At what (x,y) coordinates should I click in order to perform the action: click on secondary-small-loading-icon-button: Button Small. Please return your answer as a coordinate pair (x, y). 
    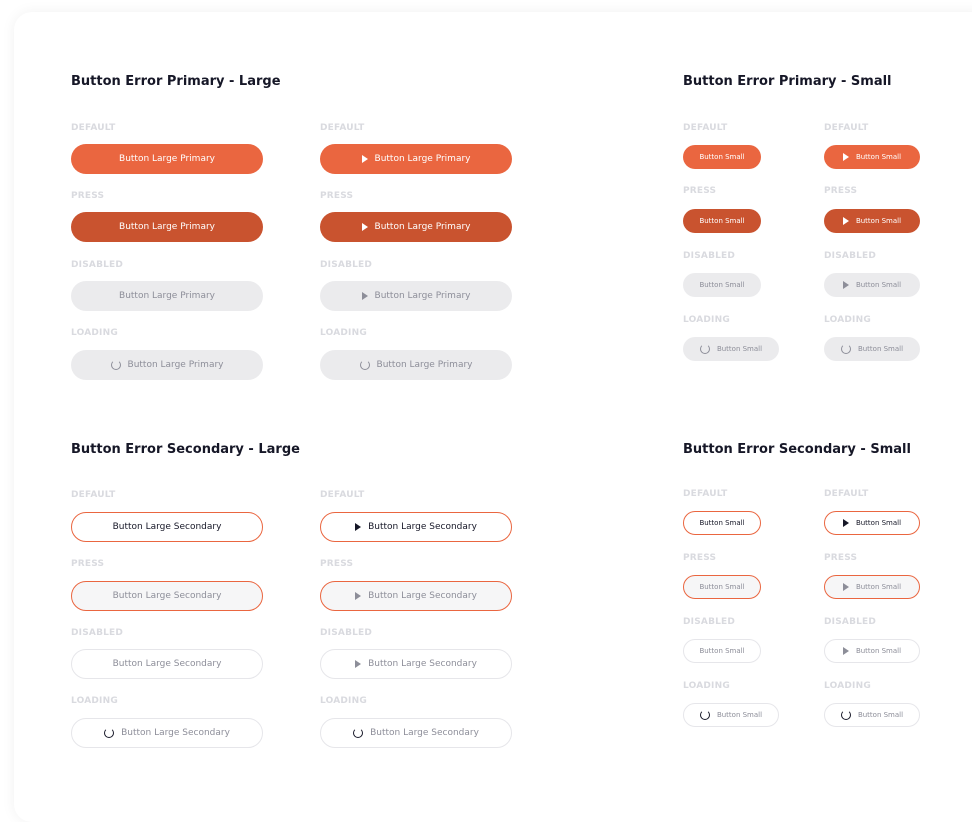
    Looking at the image, I should click on (872, 715).